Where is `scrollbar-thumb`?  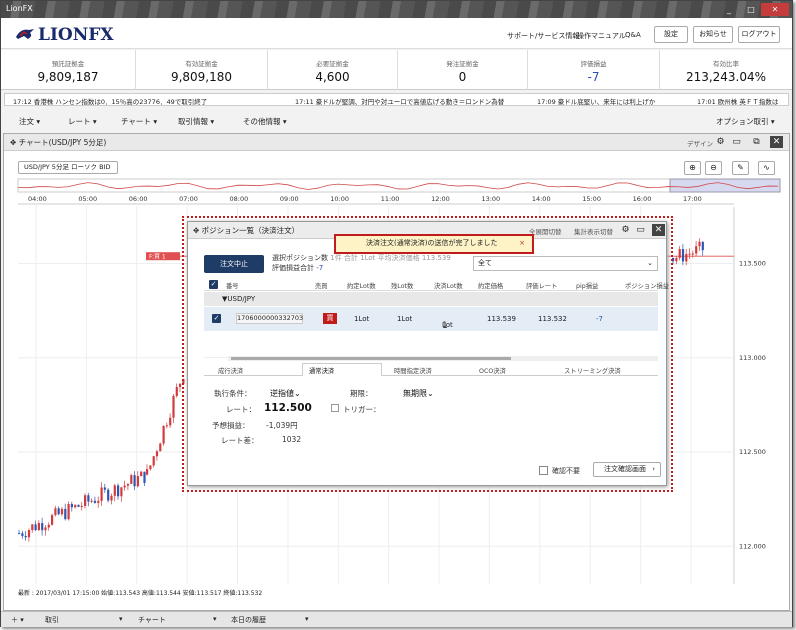 scrollbar-thumb is located at coordinates (371, 358).